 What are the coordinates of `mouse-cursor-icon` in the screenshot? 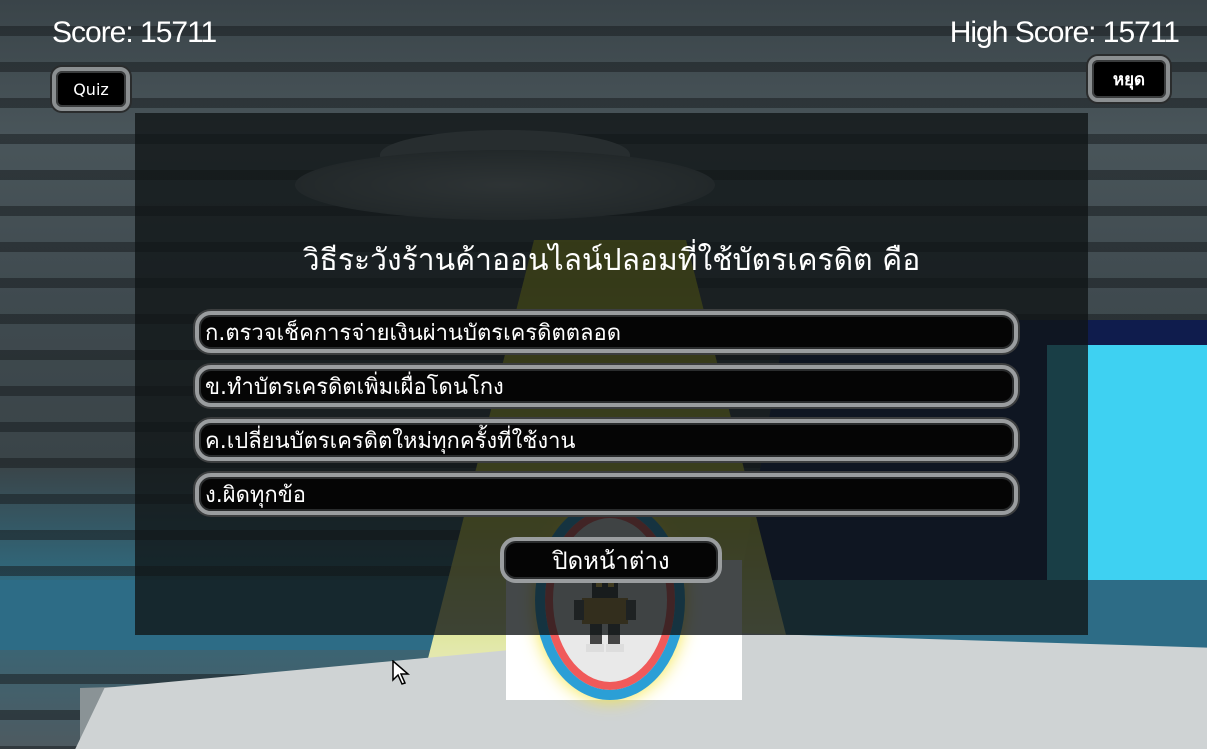 It's located at (401, 672).